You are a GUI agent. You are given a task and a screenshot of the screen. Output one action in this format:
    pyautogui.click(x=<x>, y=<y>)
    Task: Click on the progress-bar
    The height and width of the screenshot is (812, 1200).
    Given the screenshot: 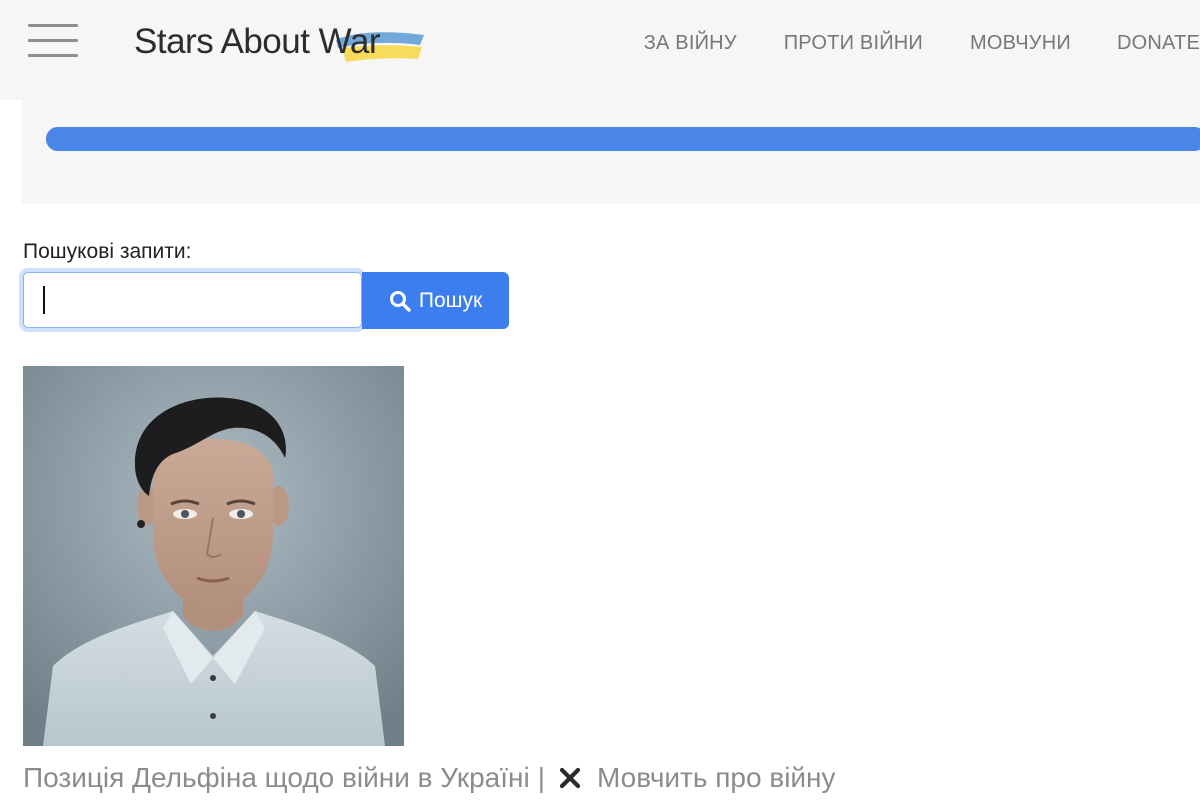 What is the action you would take?
    pyautogui.click(x=623, y=139)
    